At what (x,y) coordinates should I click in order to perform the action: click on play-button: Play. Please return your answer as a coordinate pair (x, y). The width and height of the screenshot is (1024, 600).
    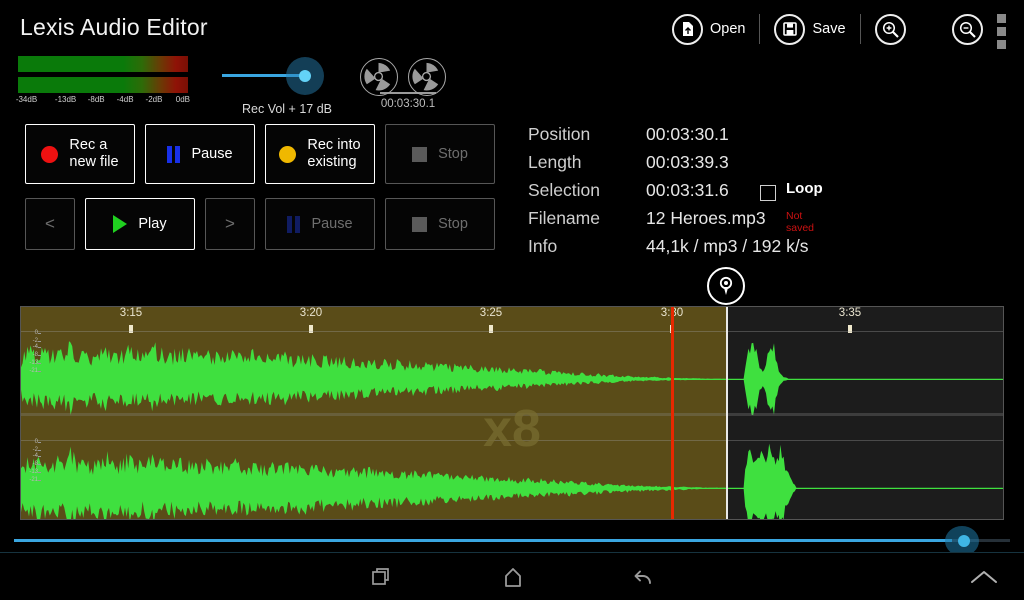
    Looking at the image, I should click on (140, 224).